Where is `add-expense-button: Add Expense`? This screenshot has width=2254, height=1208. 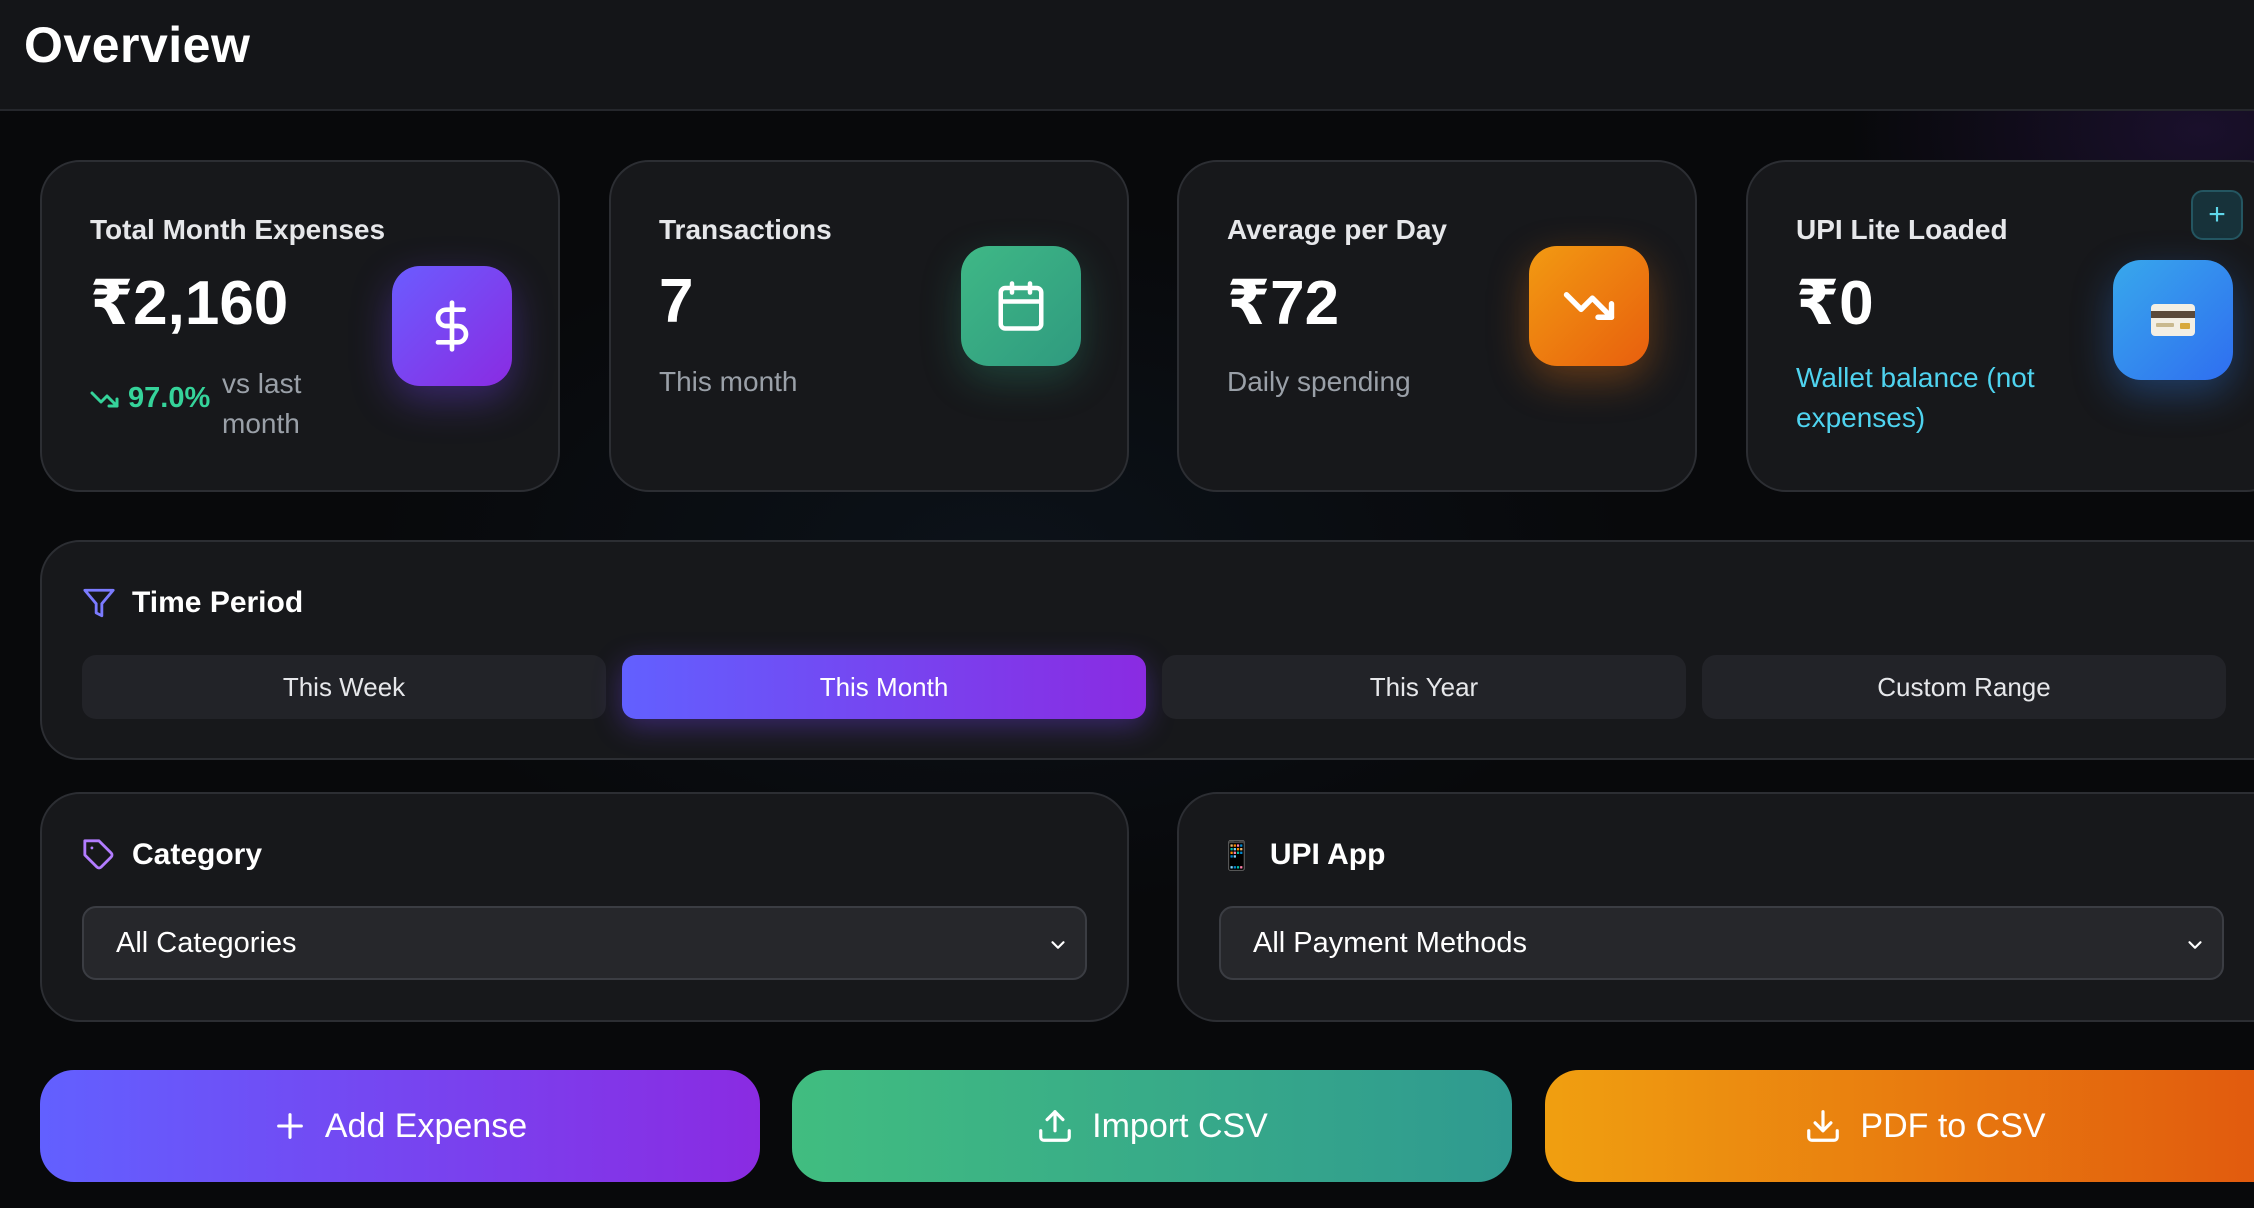 add-expense-button: Add Expense is located at coordinates (400, 1126).